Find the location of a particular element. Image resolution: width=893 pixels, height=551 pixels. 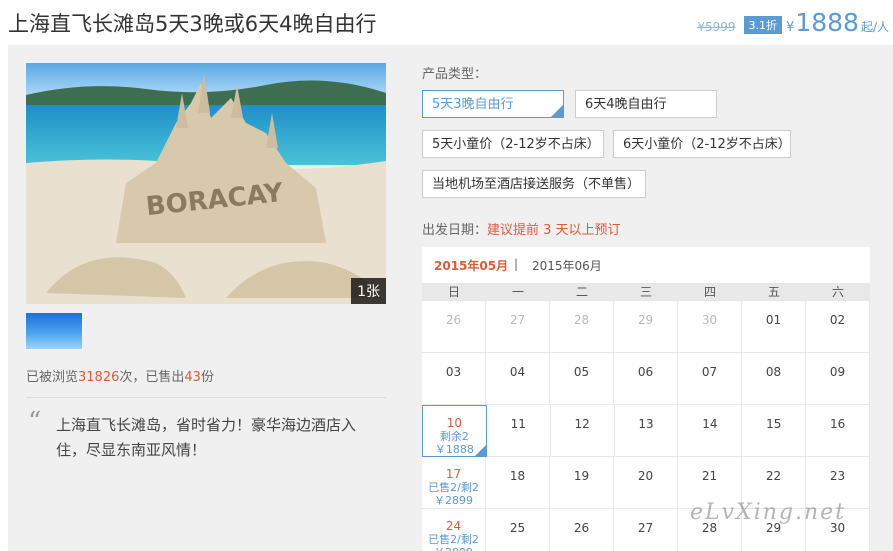

calendar-day: 09 is located at coordinates (838, 379).